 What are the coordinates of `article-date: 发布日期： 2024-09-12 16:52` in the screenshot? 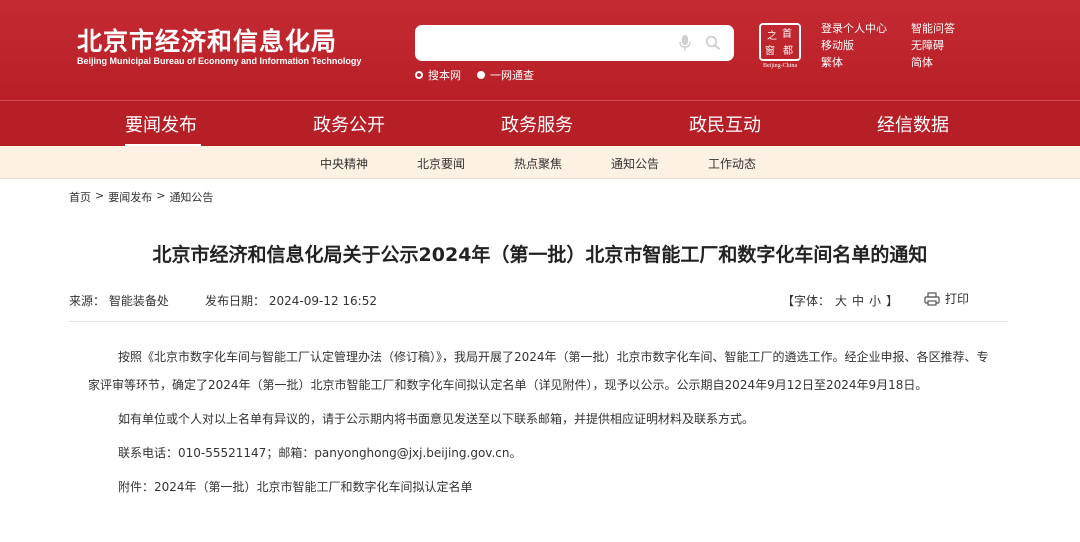 It's located at (291, 300).